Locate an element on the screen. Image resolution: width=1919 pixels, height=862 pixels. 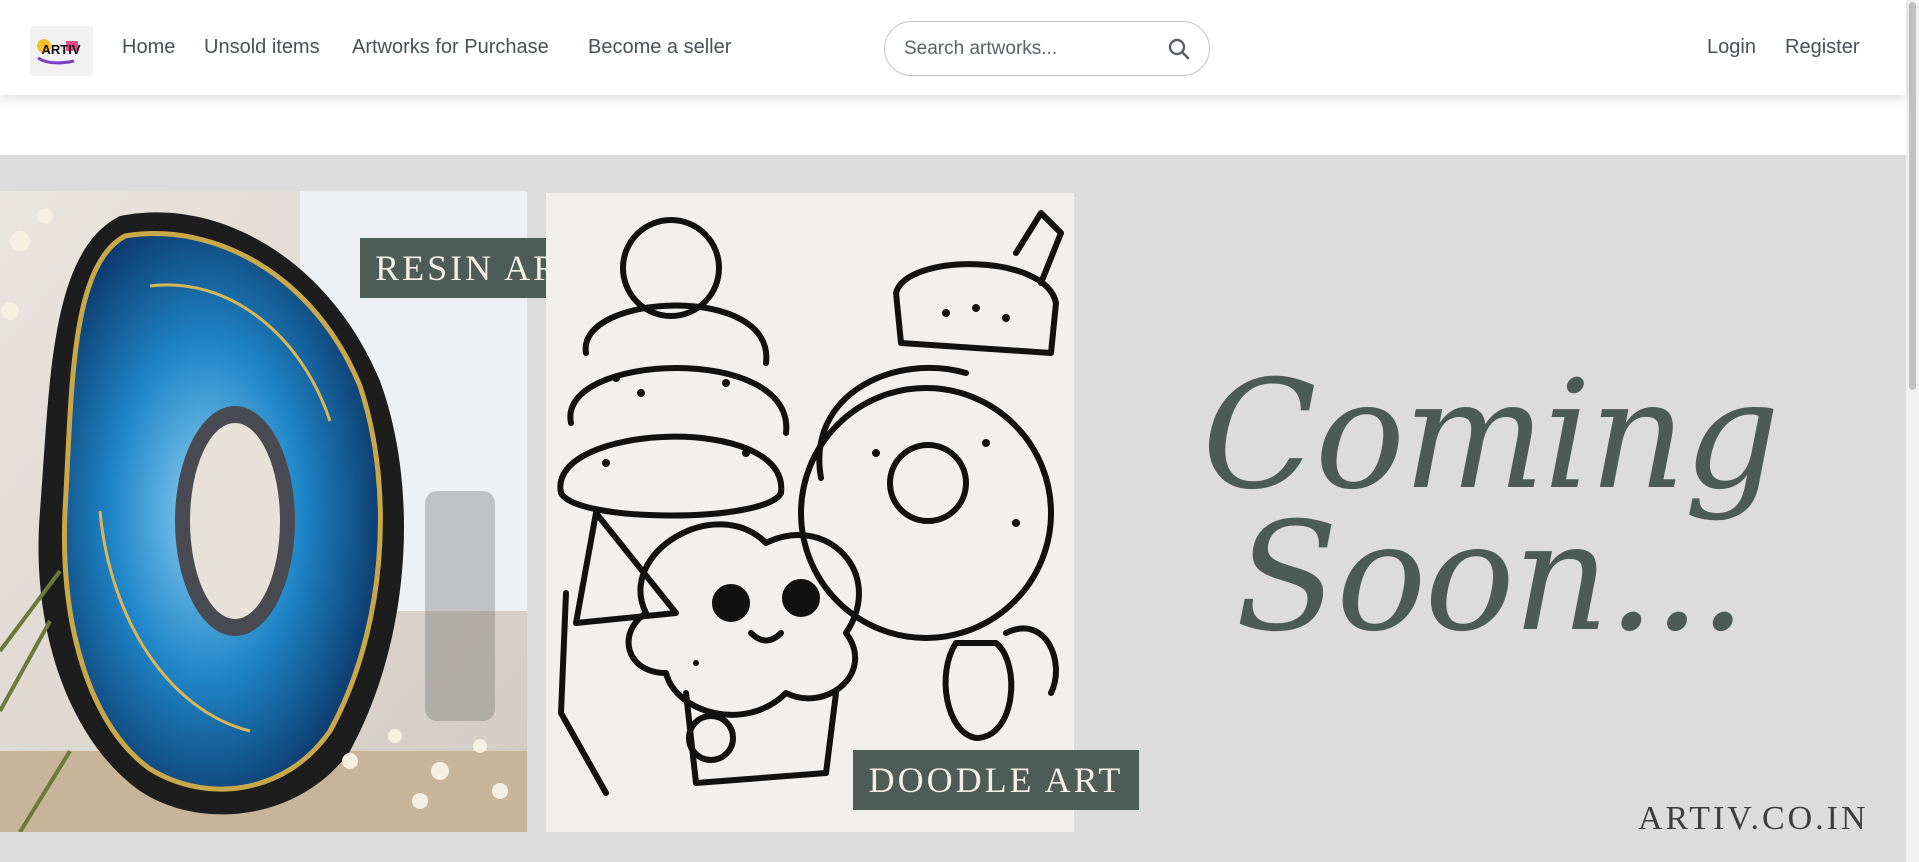
artiv-logo-icon: ARTIV is located at coordinates (61, 51).